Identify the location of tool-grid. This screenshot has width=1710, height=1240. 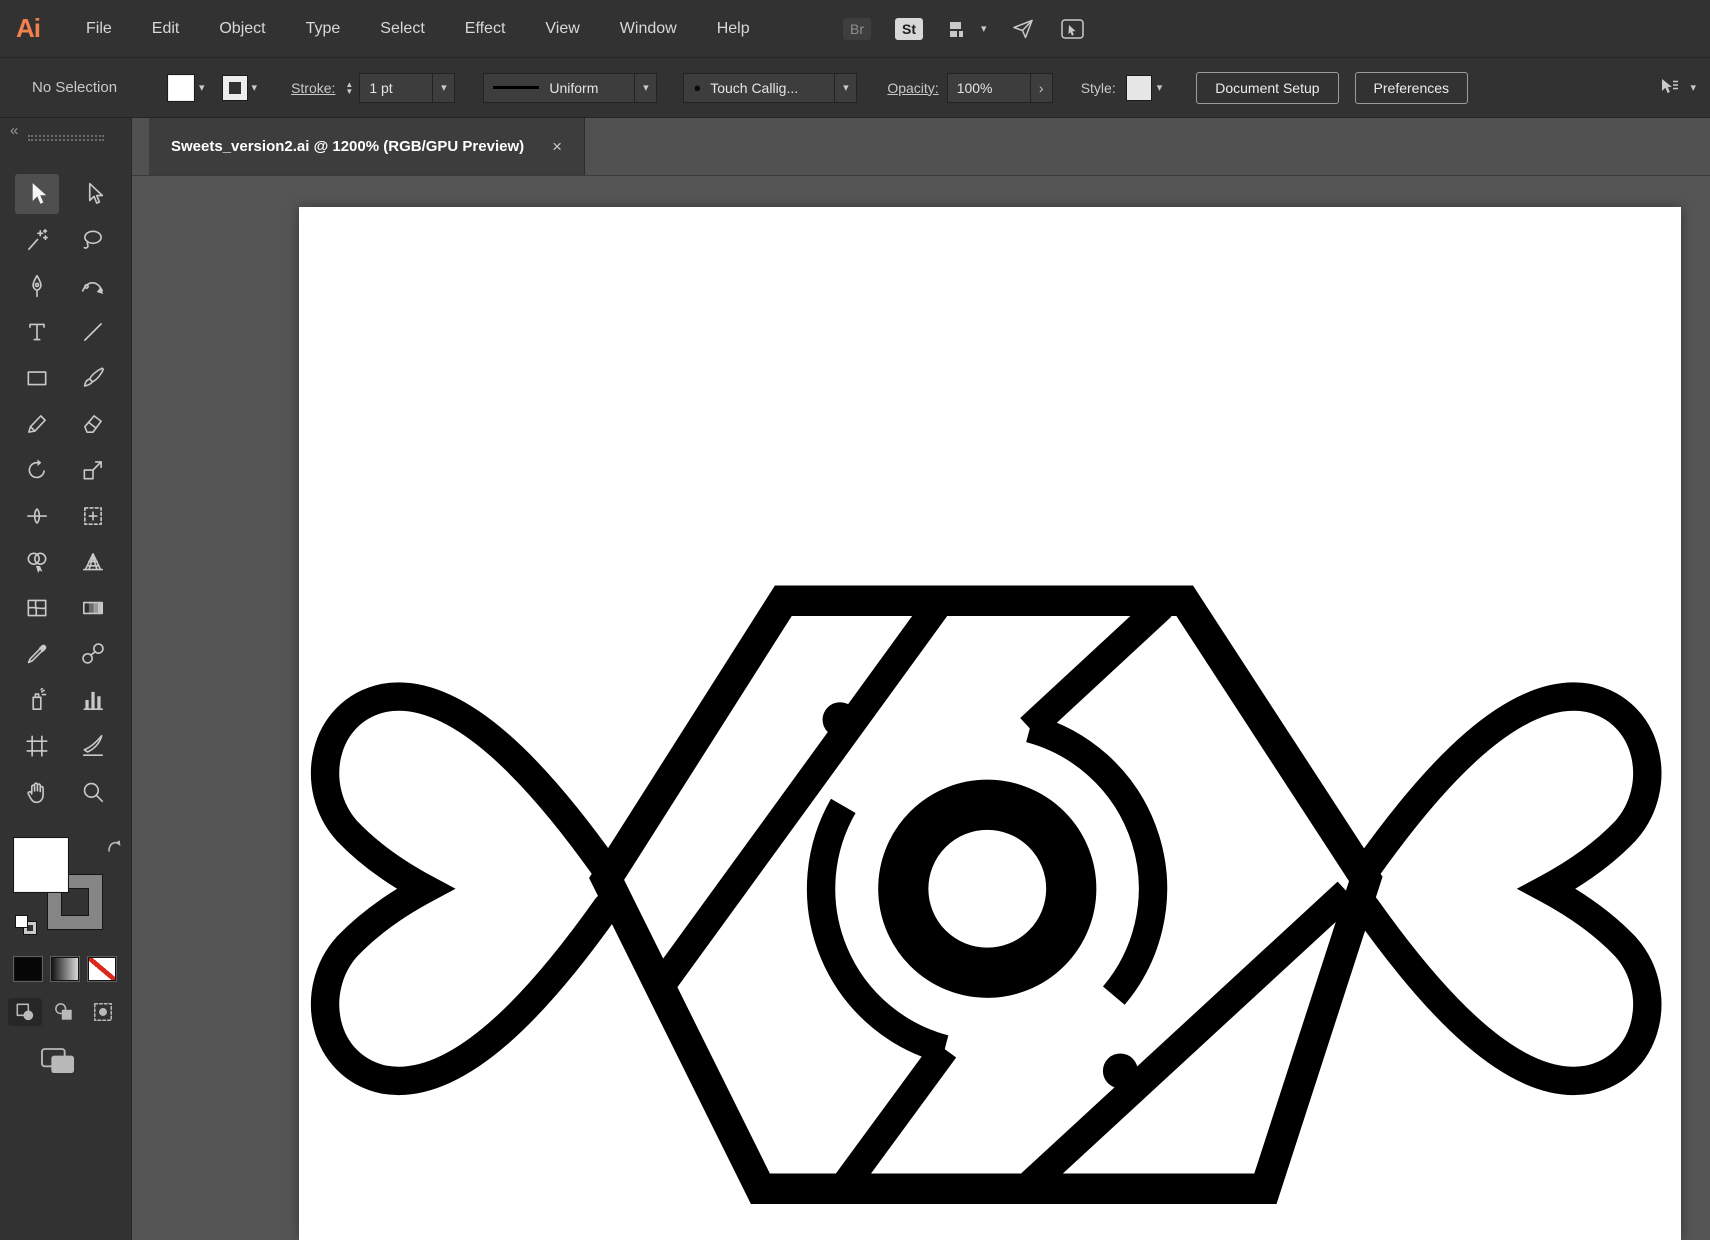
(65, 493).